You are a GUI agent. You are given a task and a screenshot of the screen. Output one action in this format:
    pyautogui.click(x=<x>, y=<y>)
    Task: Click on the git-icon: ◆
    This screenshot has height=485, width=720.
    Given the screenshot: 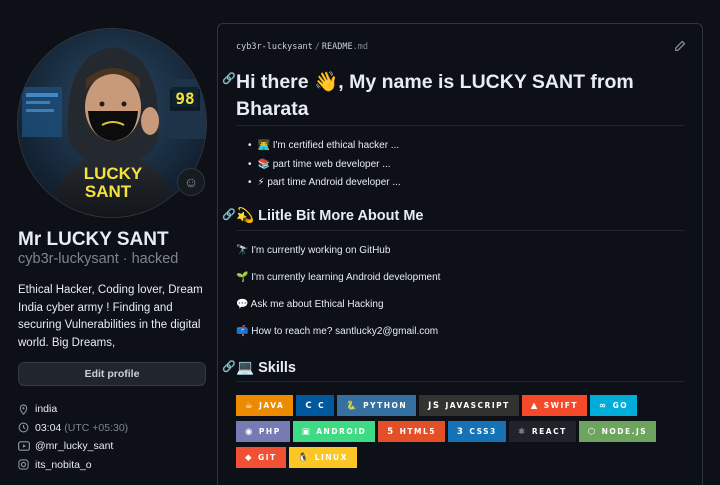 What is the action you would take?
    pyautogui.click(x=249, y=457)
    